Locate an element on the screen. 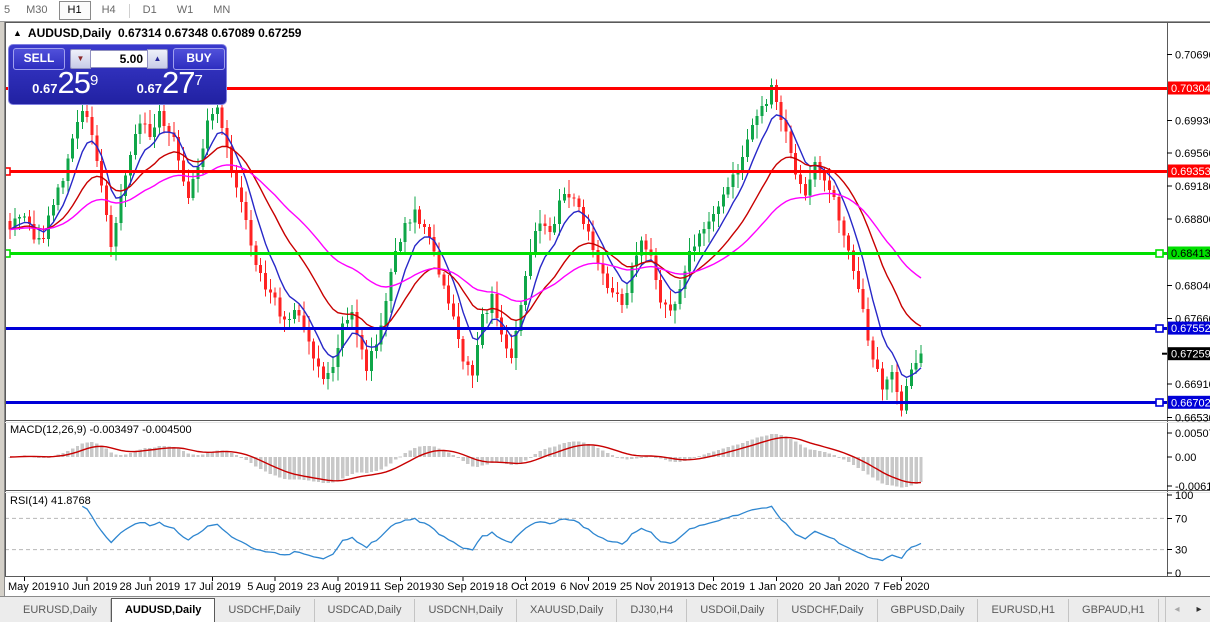  buy-price: 0.67277 is located at coordinates (170, 84).